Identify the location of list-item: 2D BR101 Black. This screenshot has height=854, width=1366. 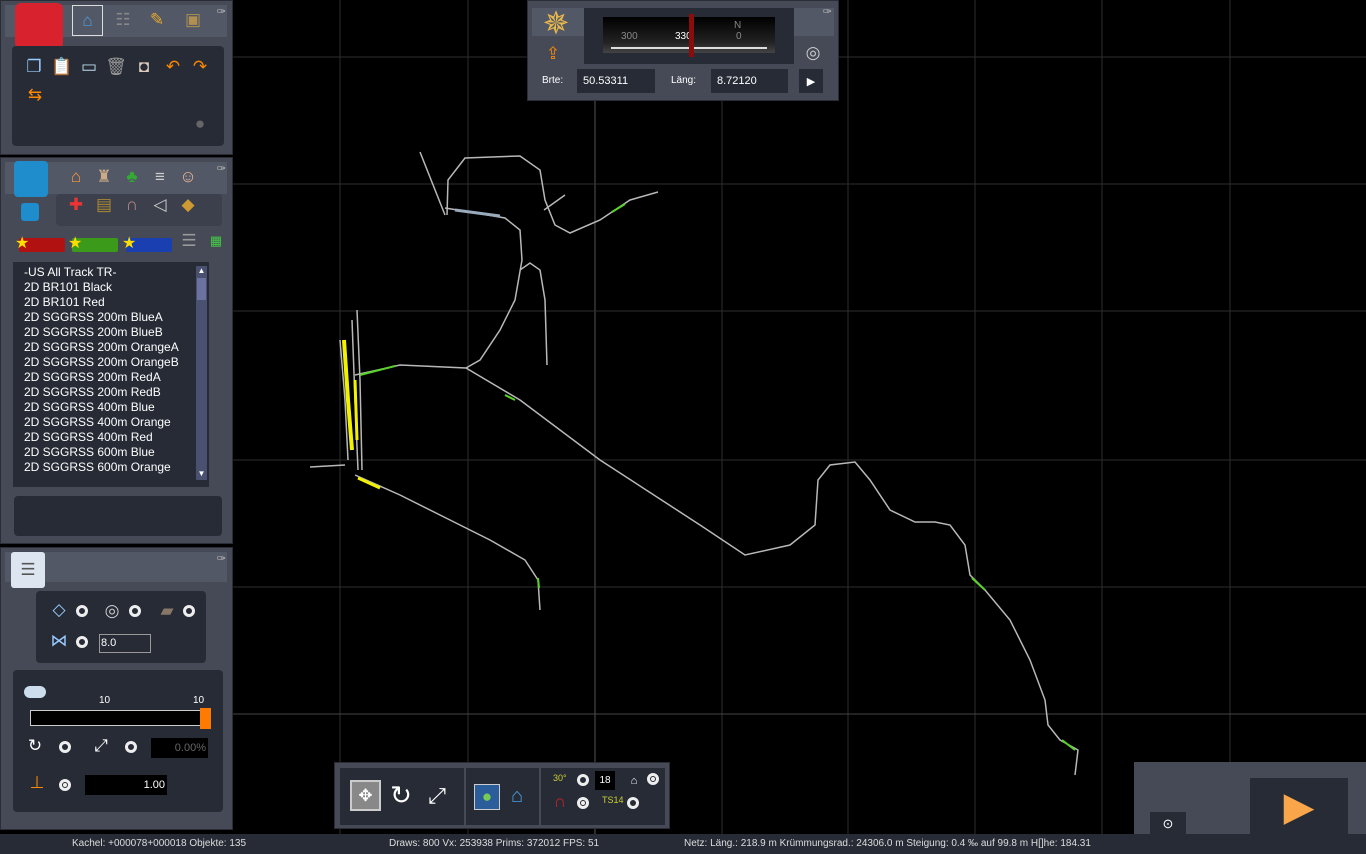
(116, 287).